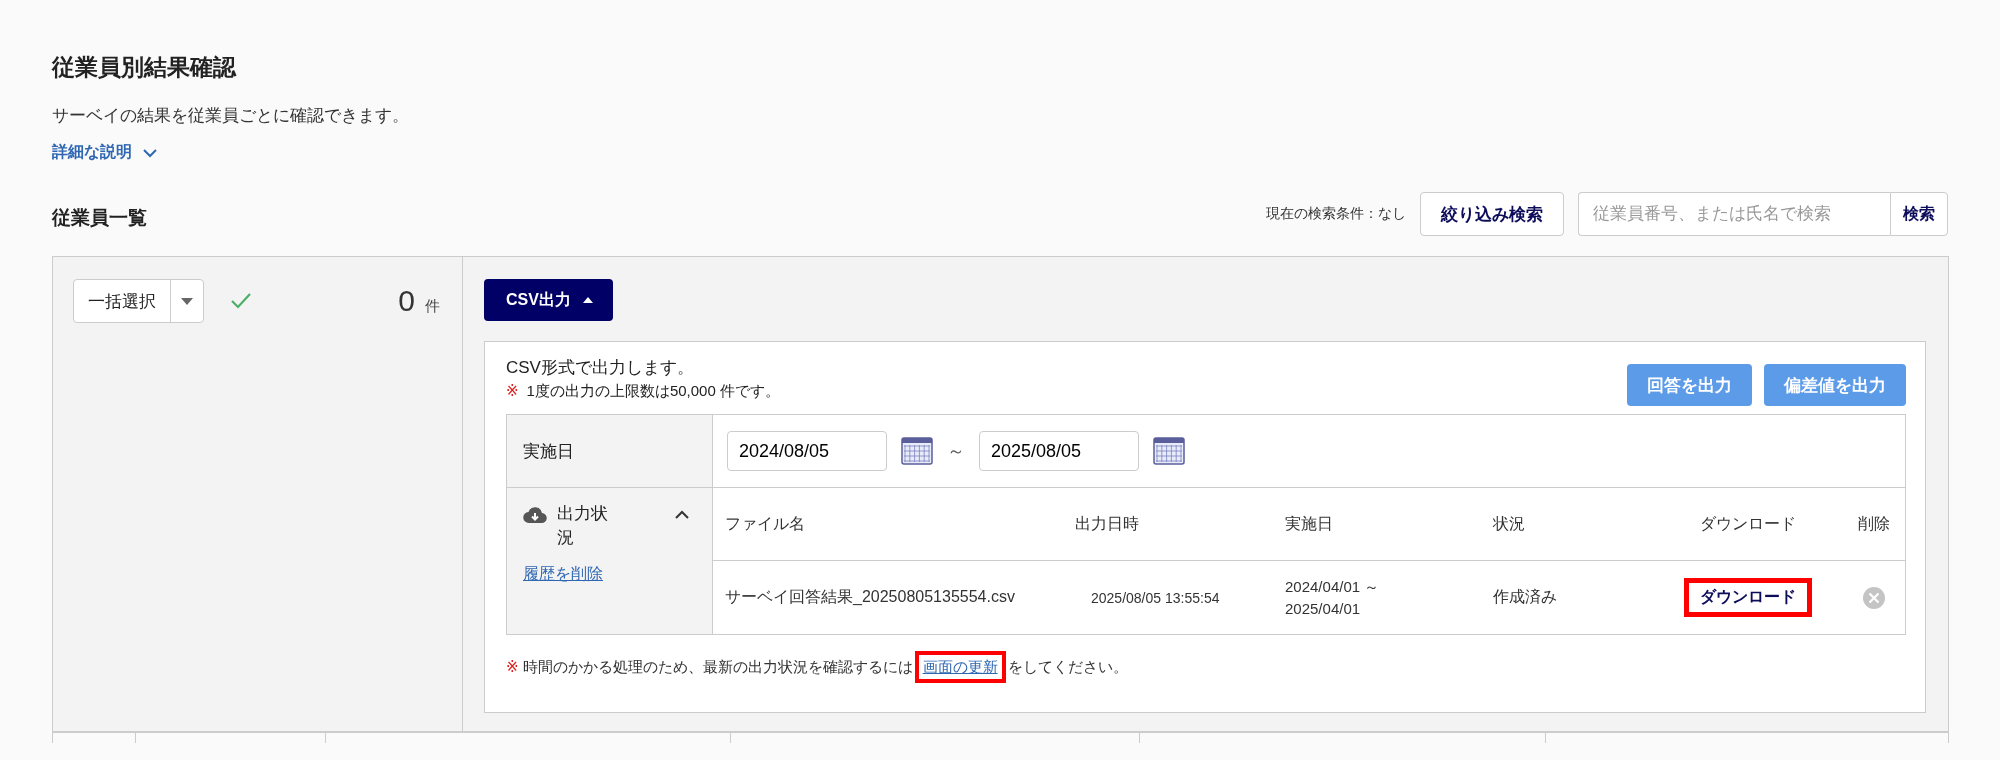  Describe the element at coordinates (1309, 523) in the screenshot. I see `column-header: 実施日` at that location.